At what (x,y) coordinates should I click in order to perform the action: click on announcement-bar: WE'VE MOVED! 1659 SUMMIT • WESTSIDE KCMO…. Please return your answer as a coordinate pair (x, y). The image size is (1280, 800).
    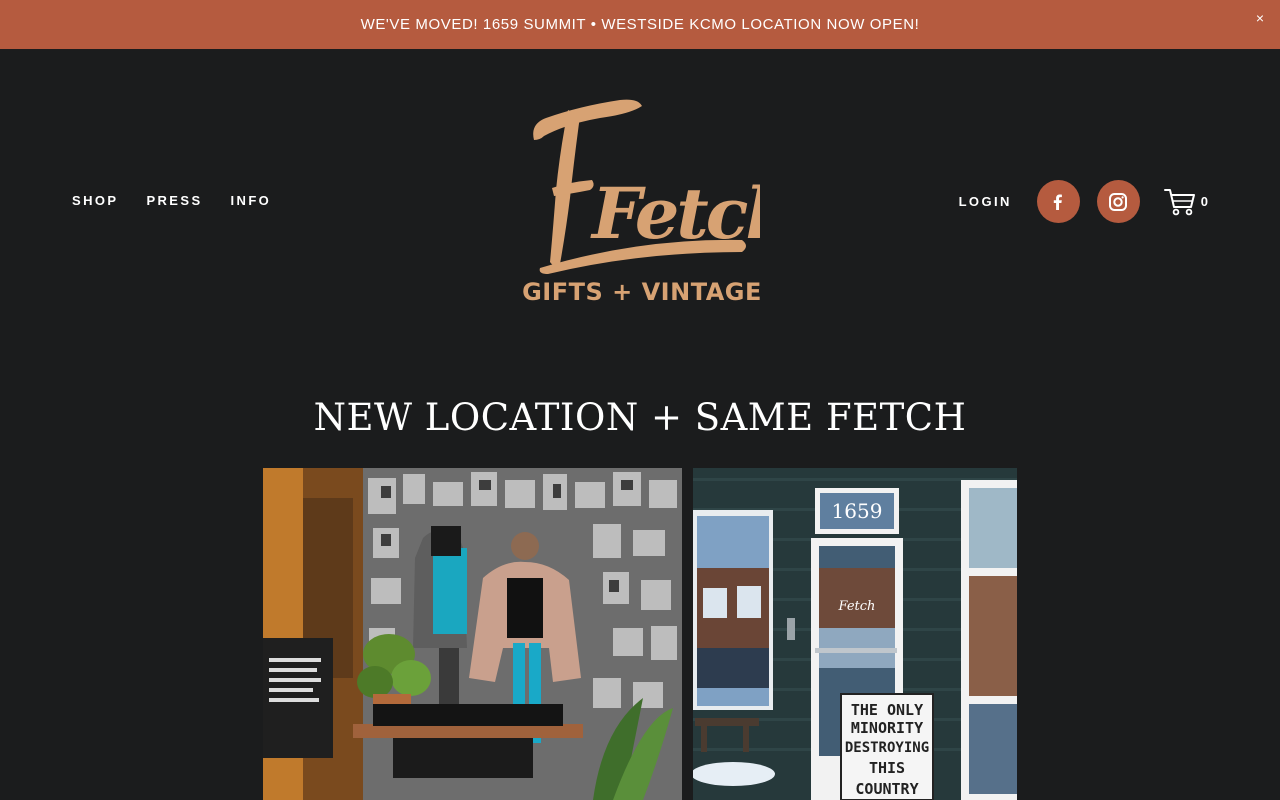
    Looking at the image, I should click on (640, 24).